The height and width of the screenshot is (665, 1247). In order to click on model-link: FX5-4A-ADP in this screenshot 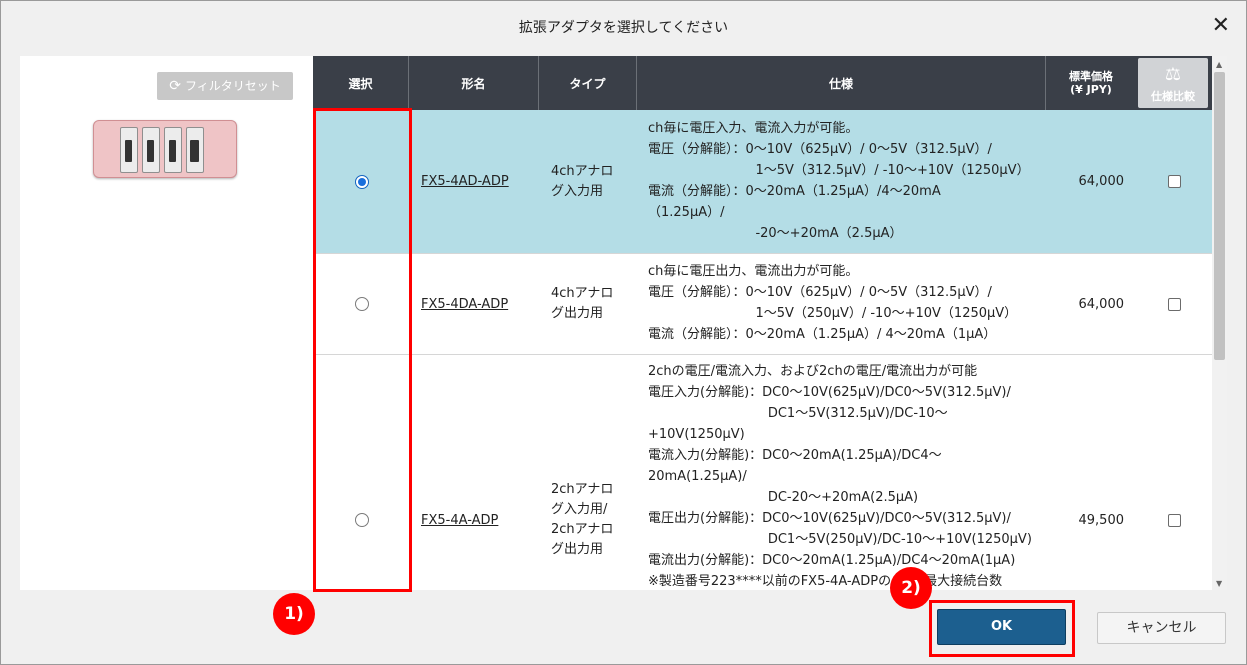, I will do `click(459, 472)`.